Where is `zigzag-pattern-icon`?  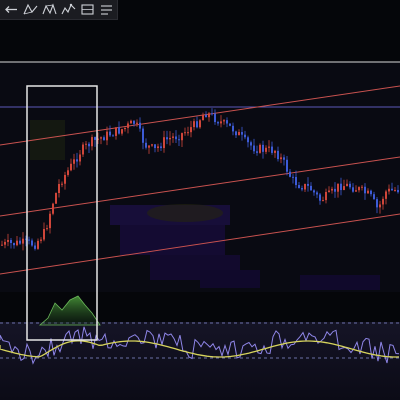
zigzag-pattern-icon is located at coordinates (68, 9).